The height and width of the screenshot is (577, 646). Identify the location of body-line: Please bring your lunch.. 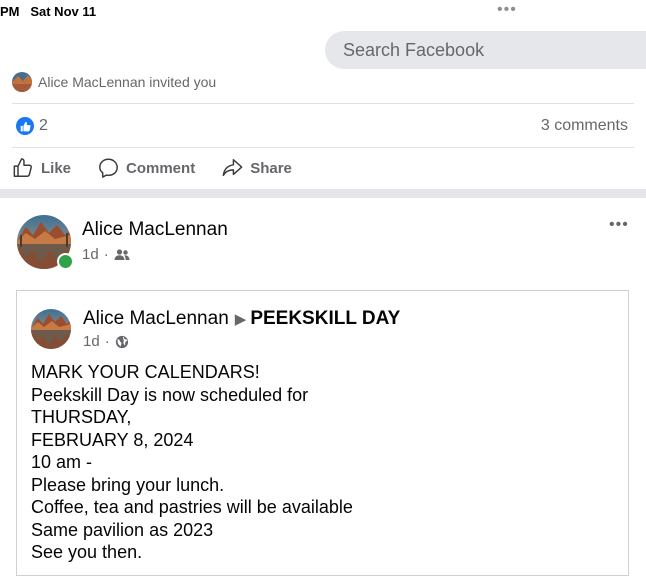
(128, 484).